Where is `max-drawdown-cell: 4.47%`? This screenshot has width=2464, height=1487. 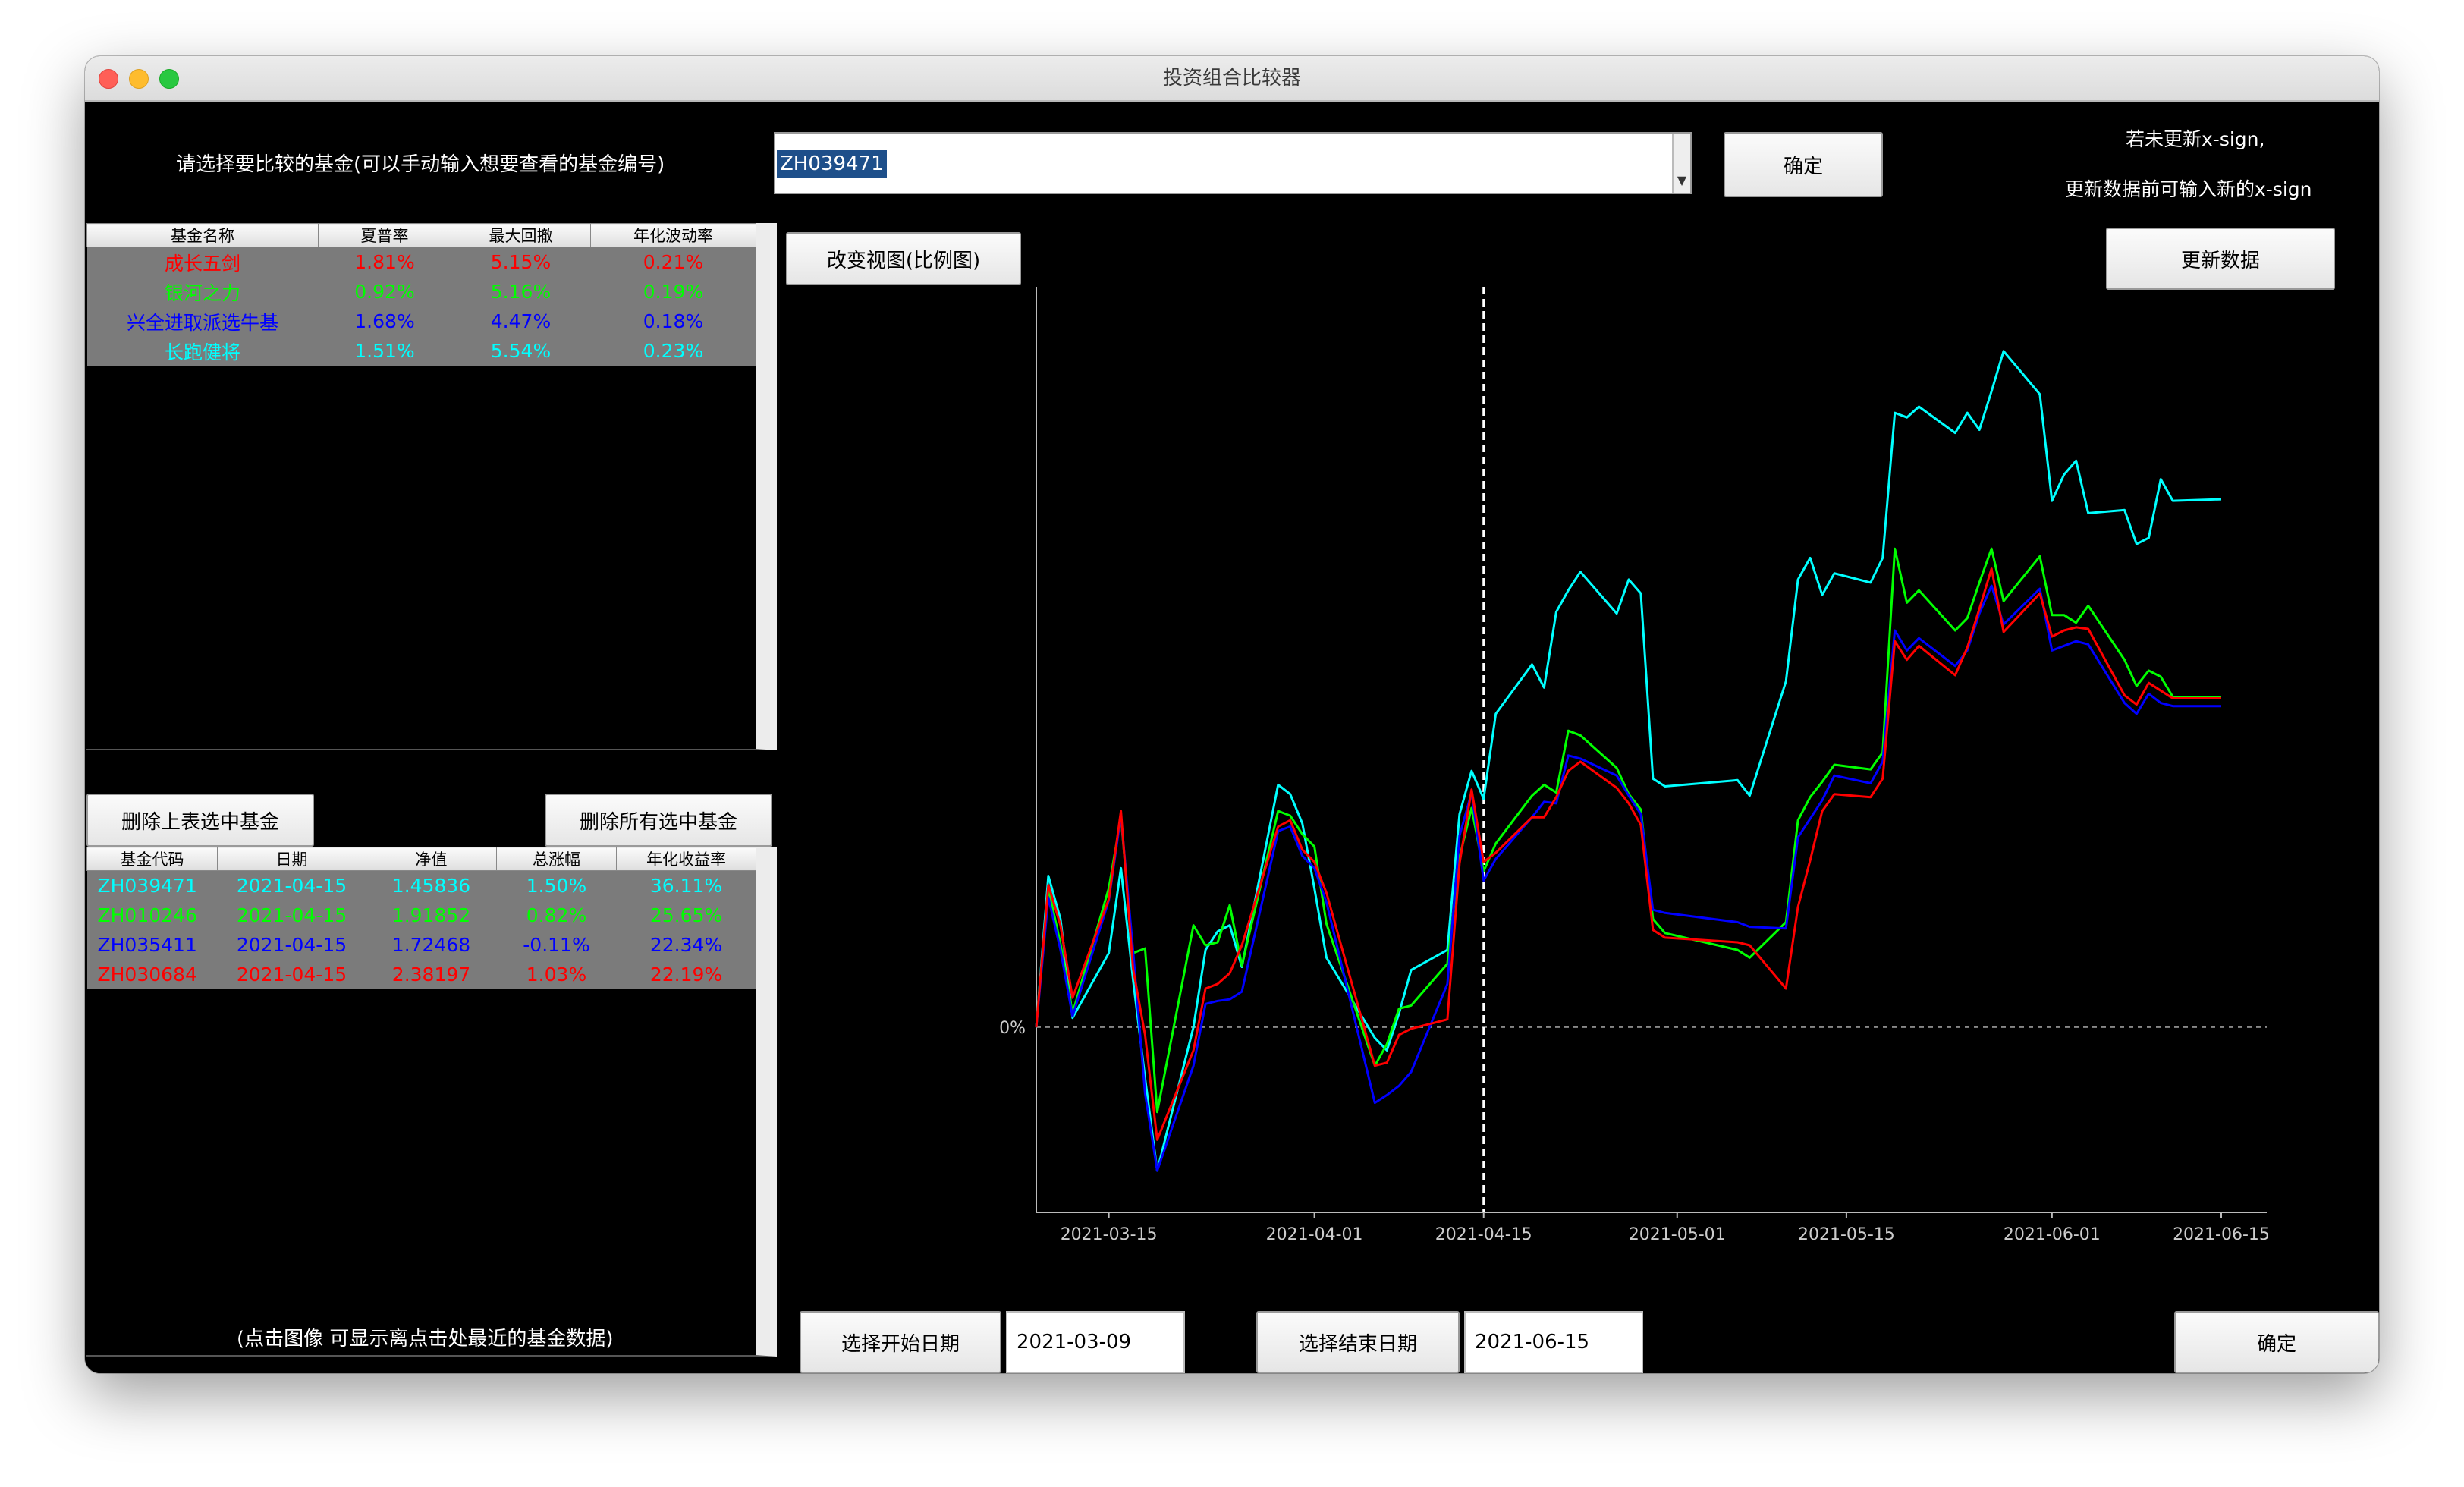
max-drawdown-cell: 4.47% is located at coordinates (521, 322).